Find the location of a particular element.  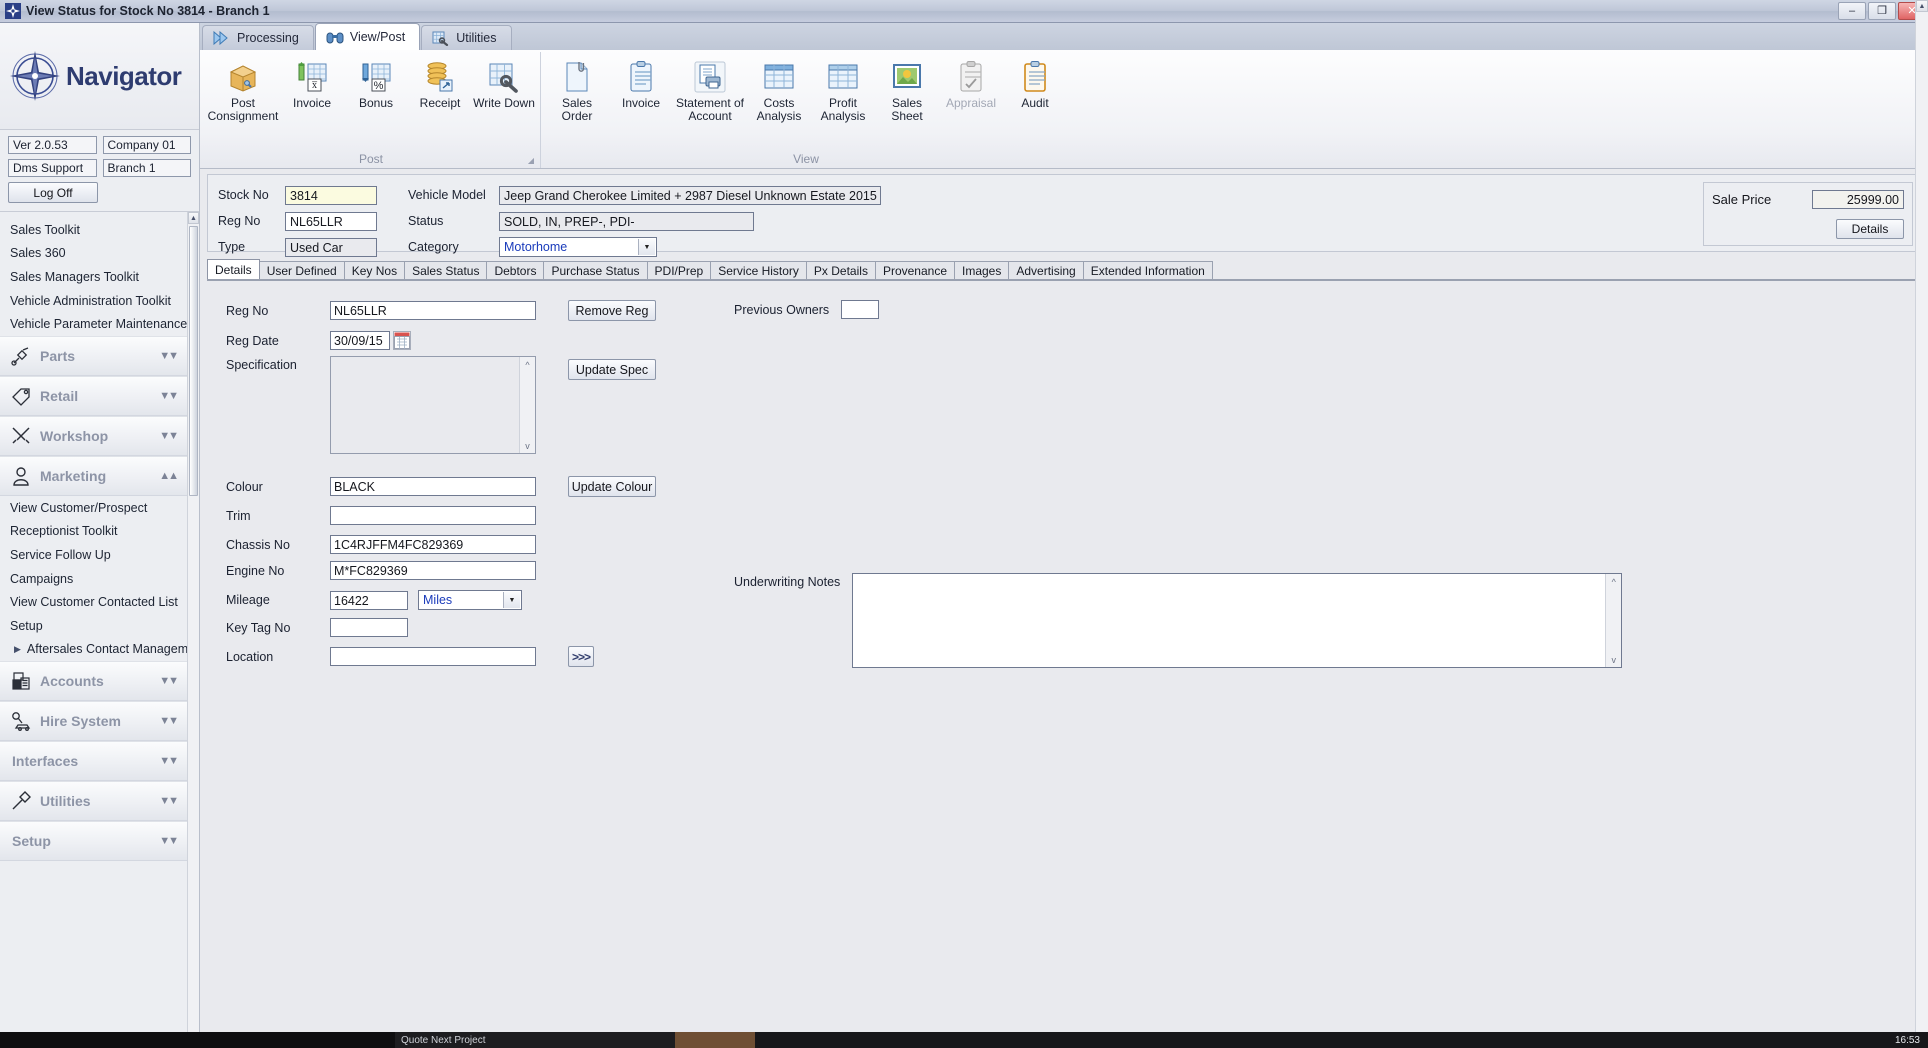

receipt-button: Receipt is located at coordinates (440, 94).